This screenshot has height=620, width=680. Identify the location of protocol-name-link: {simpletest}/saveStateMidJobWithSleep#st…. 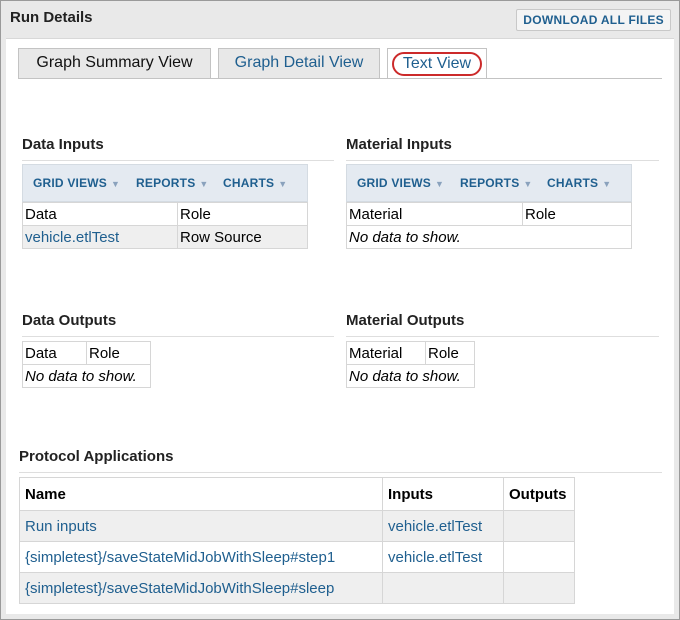
(201, 557).